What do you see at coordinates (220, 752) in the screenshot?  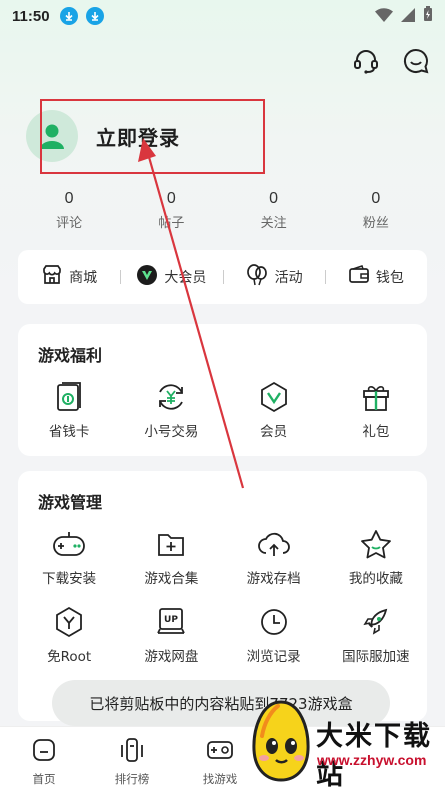 I see `find-game-icon` at bounding box center [220, 752].